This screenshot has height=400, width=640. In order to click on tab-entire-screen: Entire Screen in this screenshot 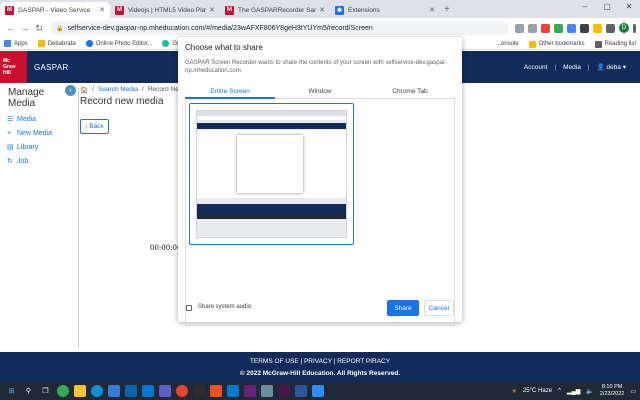, I will do `click(230, 93)`.